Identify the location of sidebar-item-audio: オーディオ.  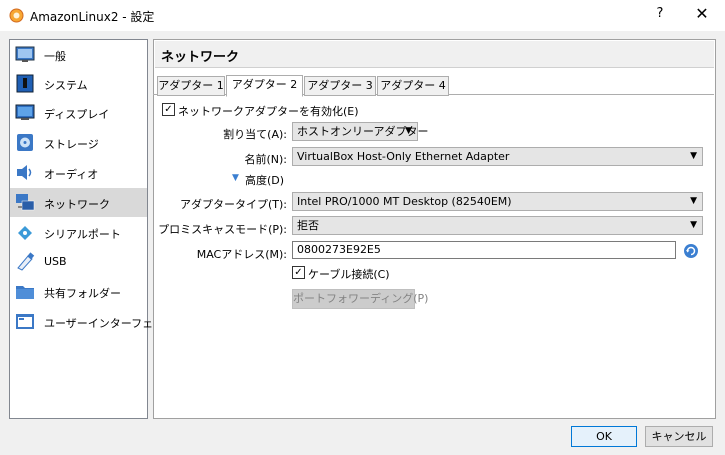
(78, 172).